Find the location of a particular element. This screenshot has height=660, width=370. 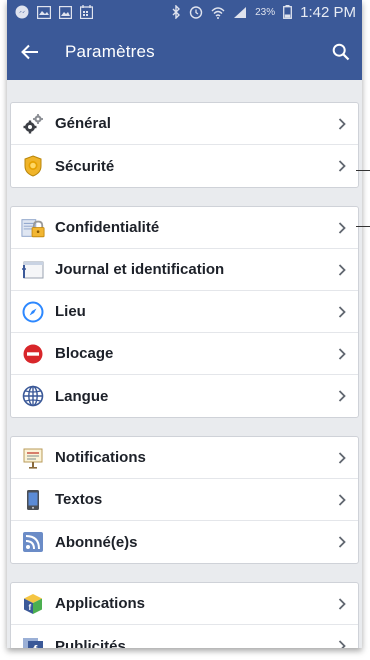

settings-item-label: Blocage is located at coordinates (84, 353).